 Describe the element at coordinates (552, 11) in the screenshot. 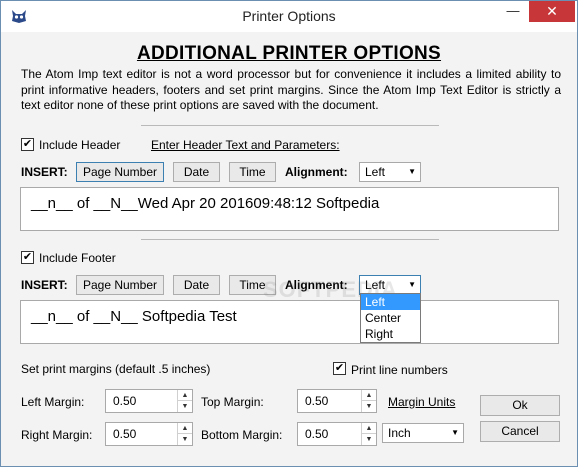

I see `close-button: ✕` at that location.